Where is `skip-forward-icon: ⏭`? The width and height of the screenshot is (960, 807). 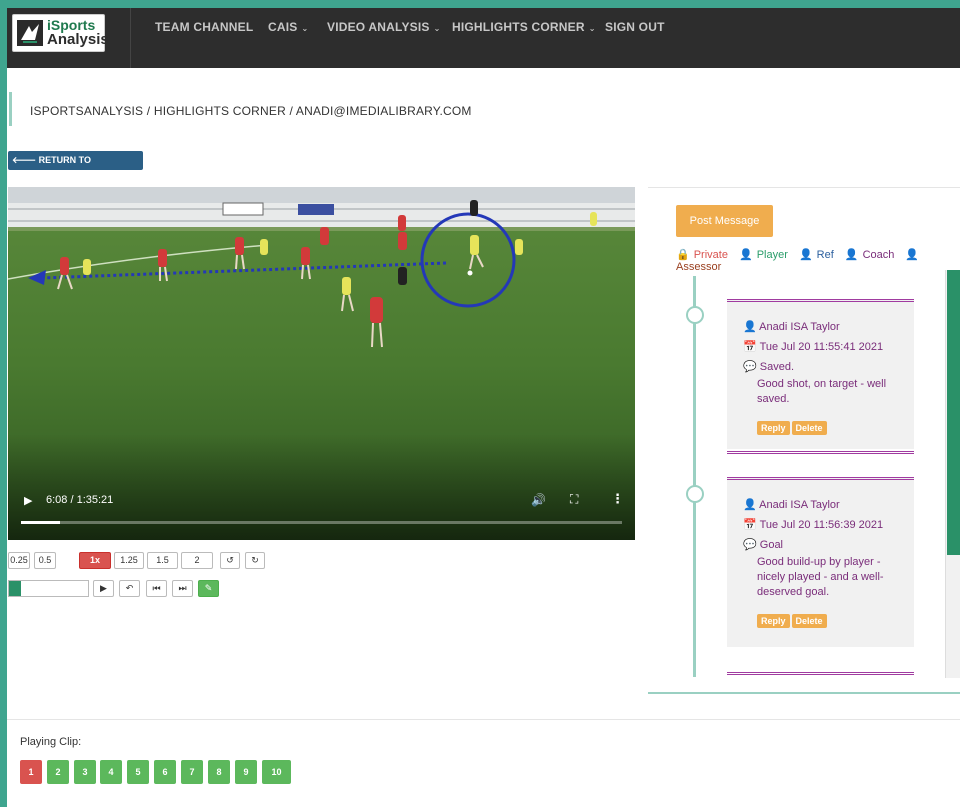 skip-forward-icon: ⏭ is located at coordinates (182, 588).